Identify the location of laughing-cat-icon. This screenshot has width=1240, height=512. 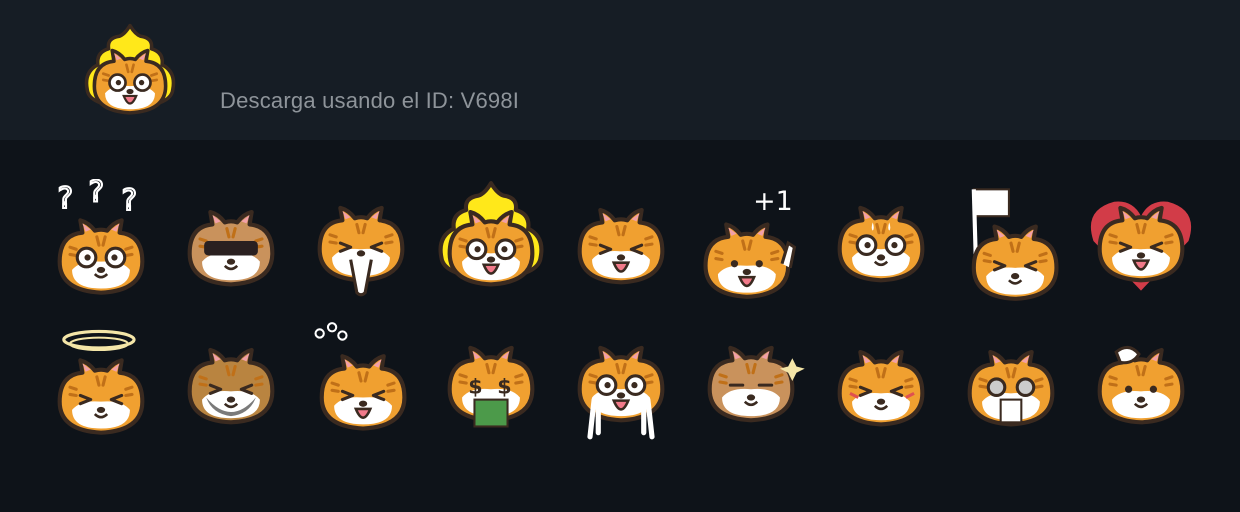
(360, 376).